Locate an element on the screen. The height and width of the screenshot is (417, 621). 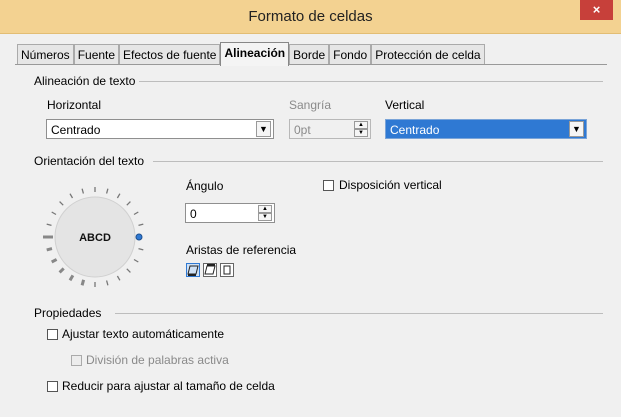
rotation-dial: ABCD is located at coordinates (95, 237).